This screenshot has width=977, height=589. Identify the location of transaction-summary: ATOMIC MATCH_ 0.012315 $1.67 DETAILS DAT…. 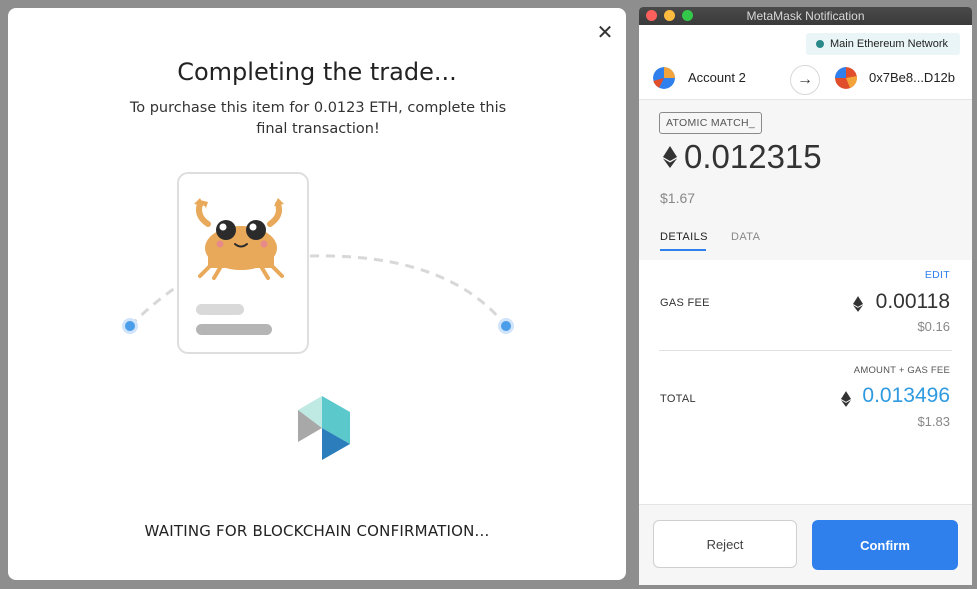
(805, 180).